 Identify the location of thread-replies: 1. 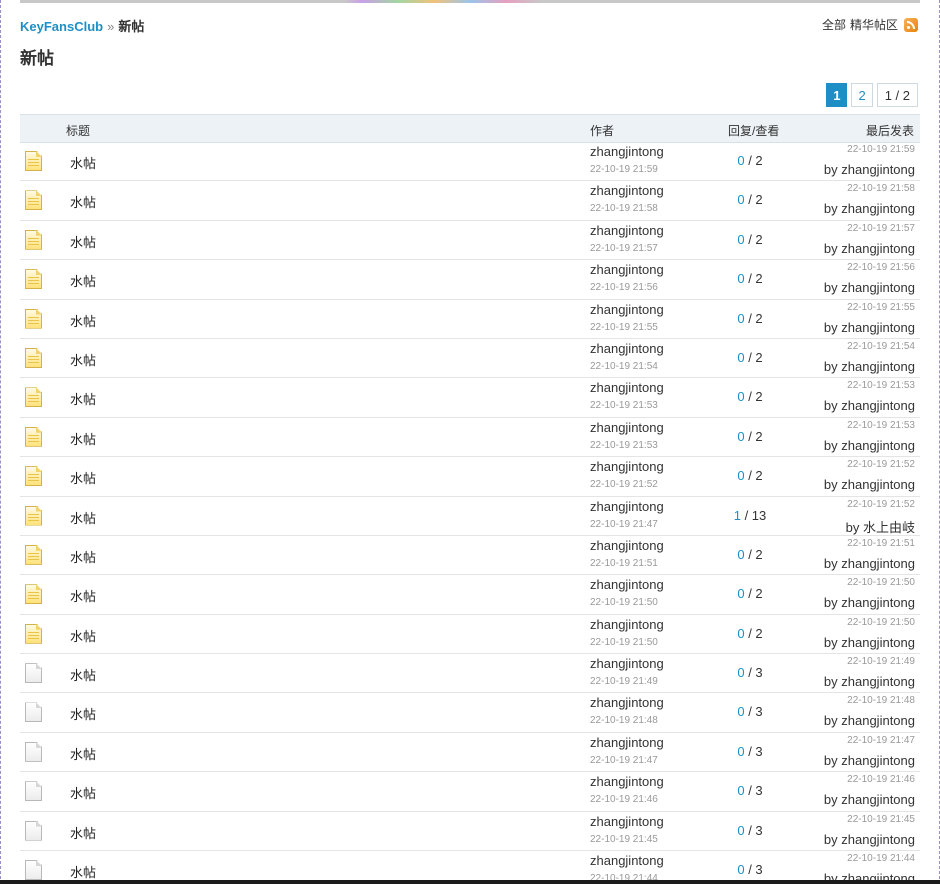
(737, 515).